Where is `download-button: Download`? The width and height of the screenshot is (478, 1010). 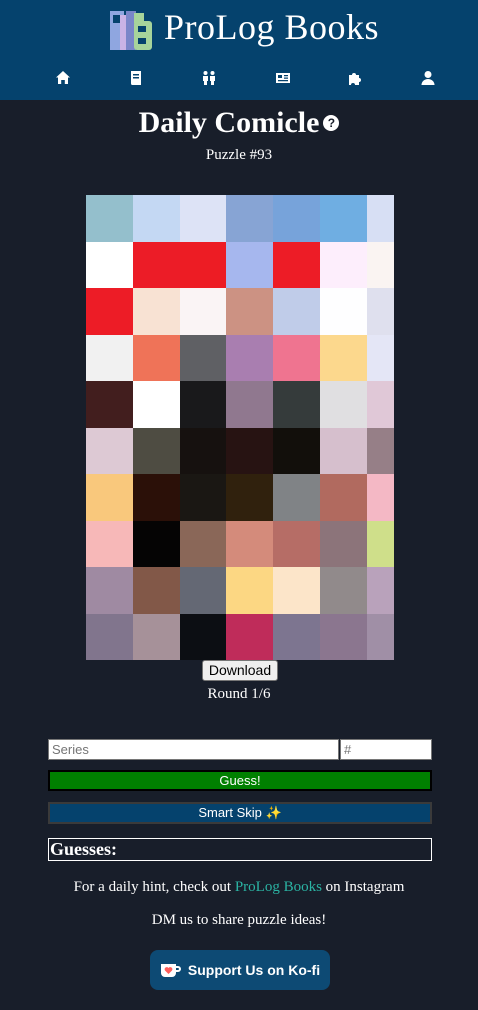
download-button: Download is located at coordinates (240, 670).